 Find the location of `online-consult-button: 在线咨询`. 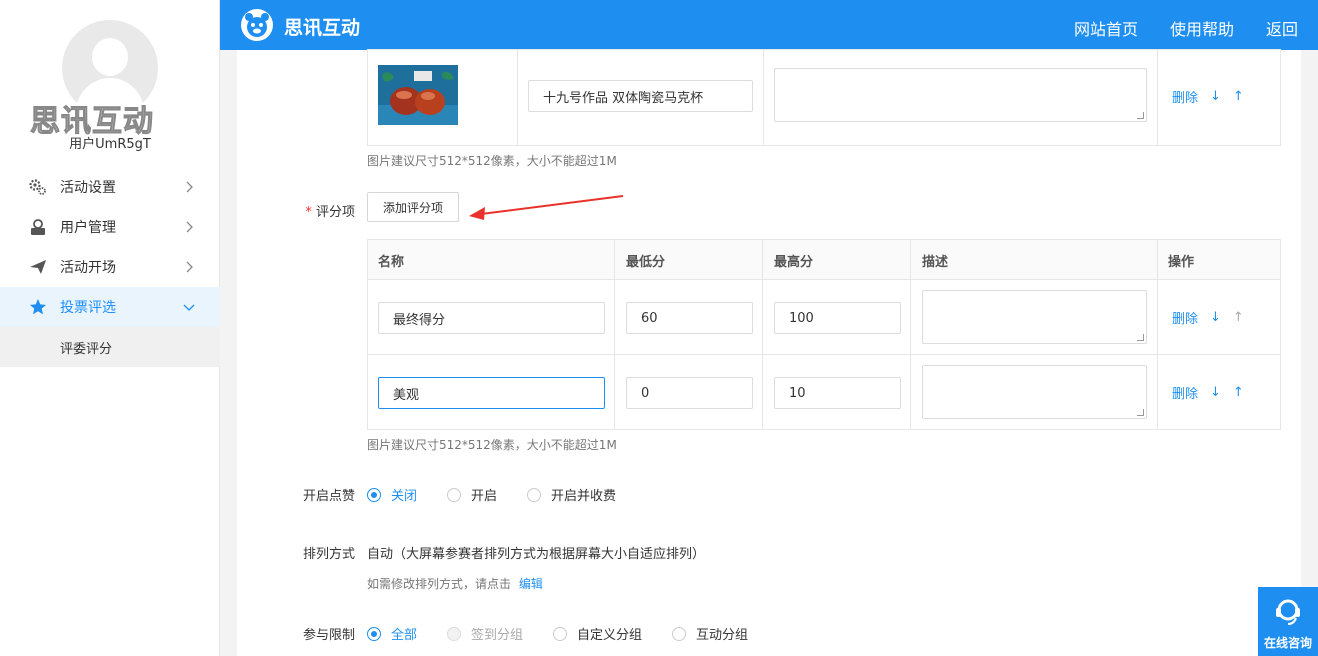

online-consult-button: 在线咨询 is located at coordinates (1288, 621).